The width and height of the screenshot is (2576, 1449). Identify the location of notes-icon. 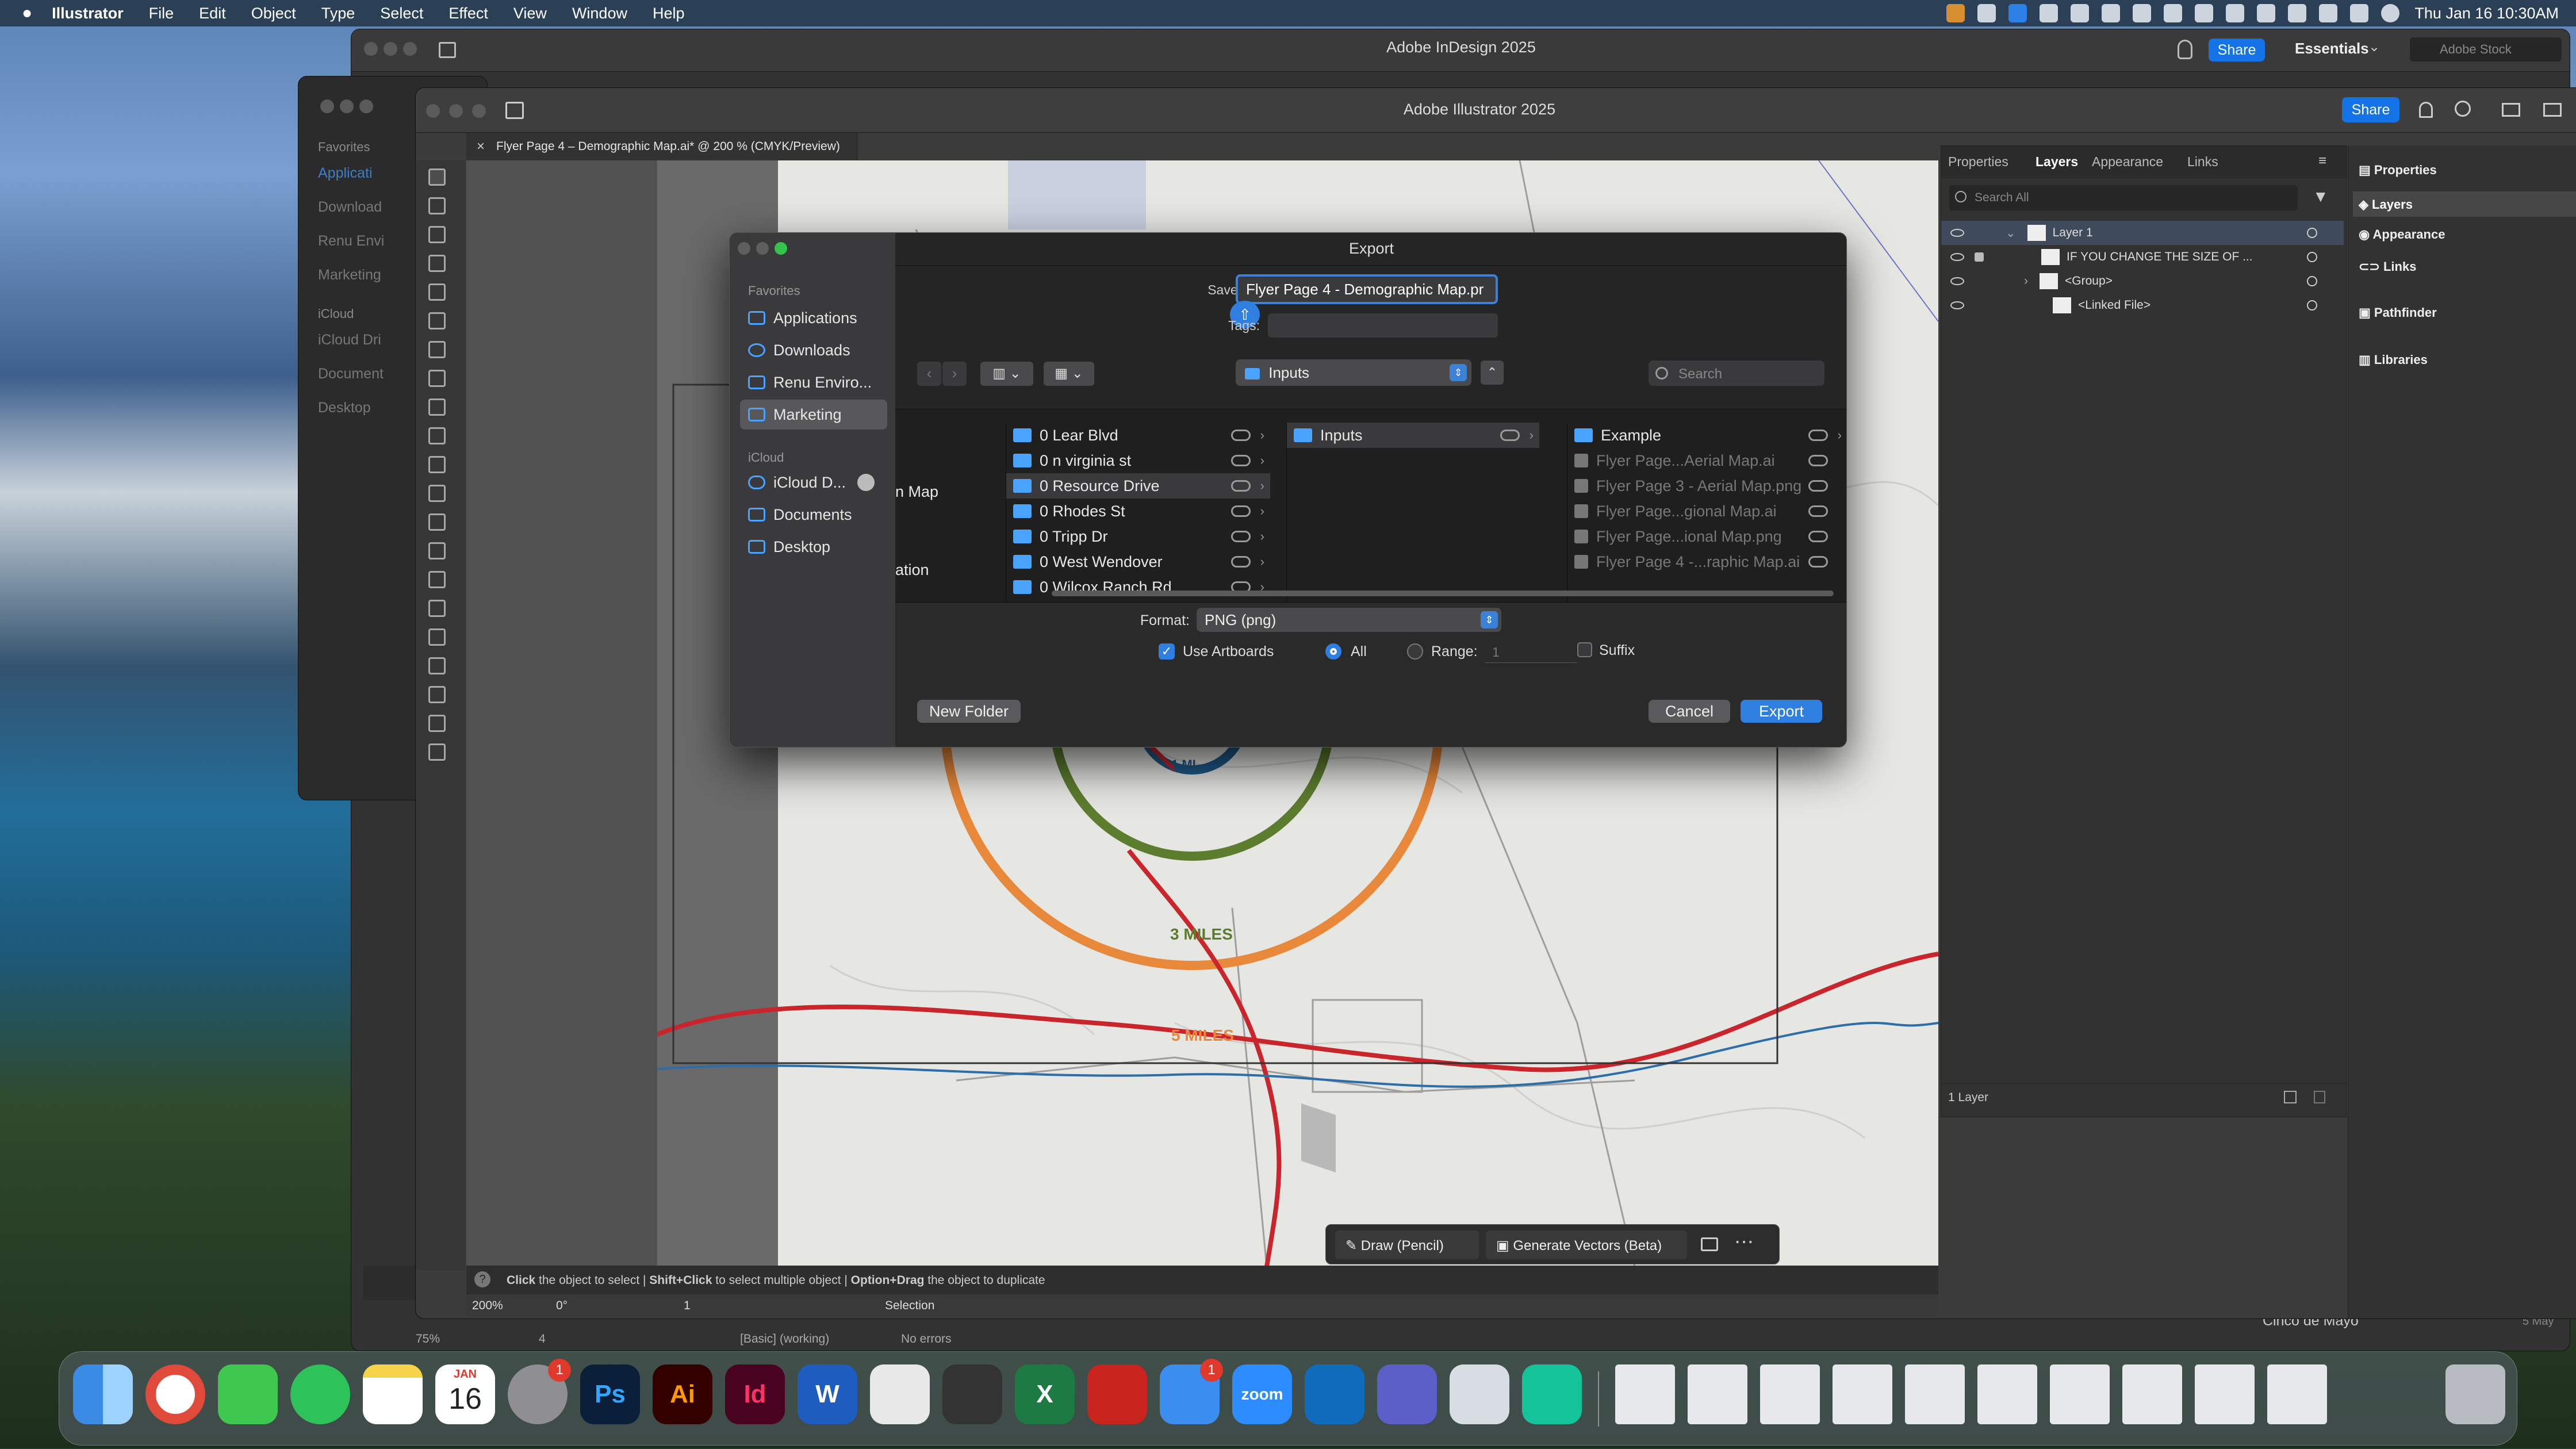
(393, 1394).